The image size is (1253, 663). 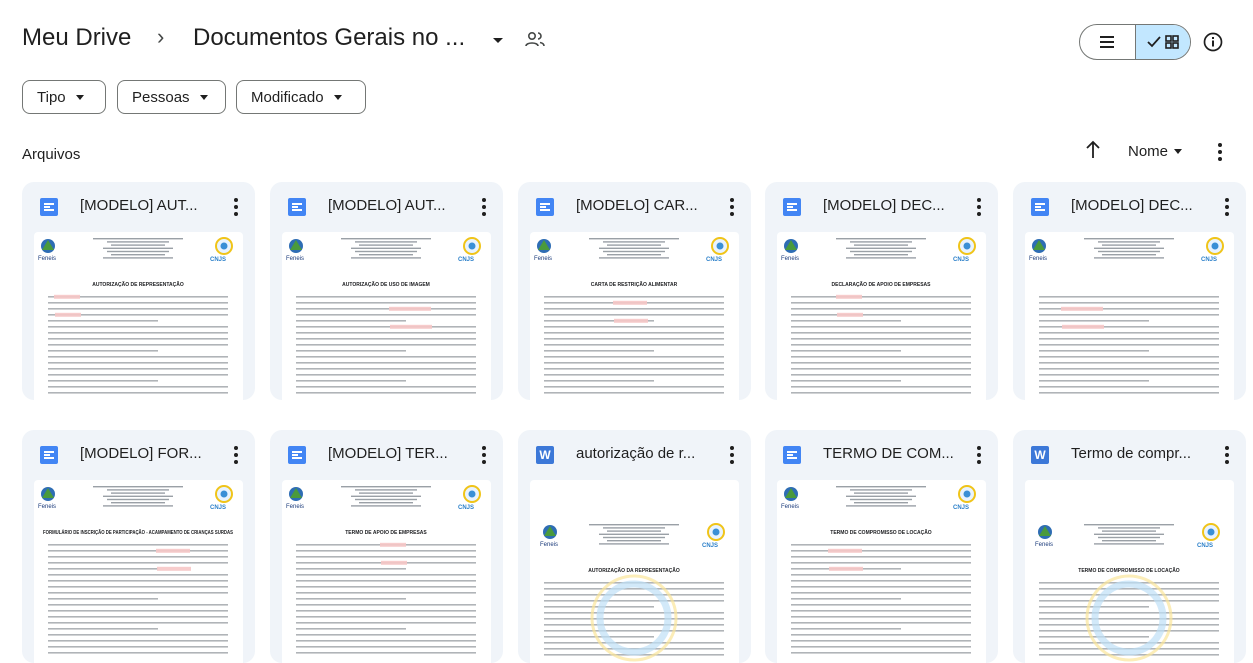 What do you see at coordinates (549, 545) in the screenshot?
I see `feneis-logo-text: Feneis` at bounding box center [549, 545].